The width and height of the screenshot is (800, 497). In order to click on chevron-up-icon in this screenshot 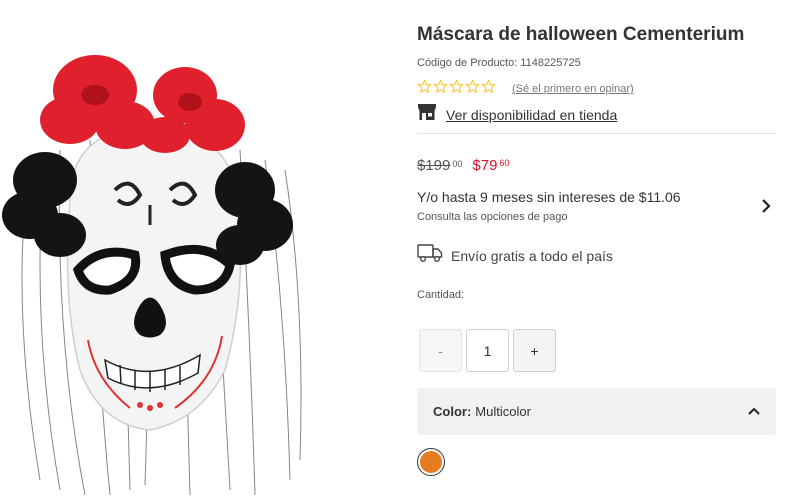, I will do `click(754, 411)`.